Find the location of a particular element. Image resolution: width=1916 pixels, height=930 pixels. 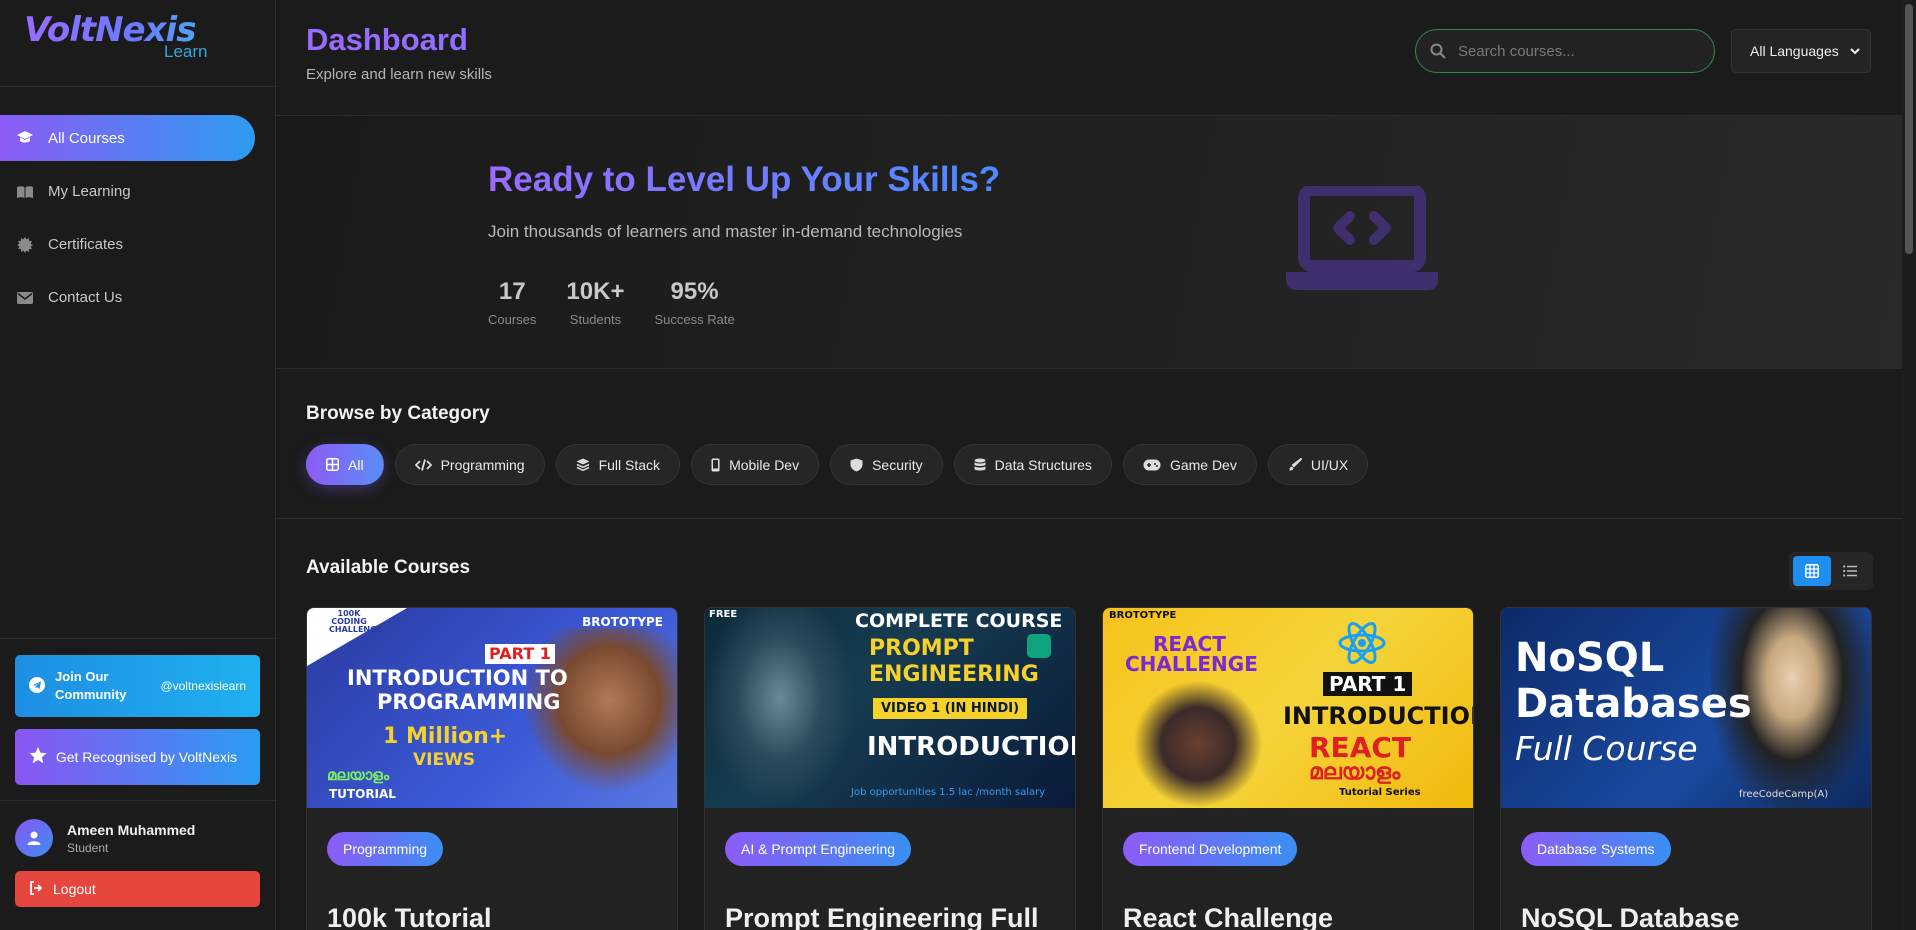

join-community-label: Join Our Community is located at coordinates (91, 685).